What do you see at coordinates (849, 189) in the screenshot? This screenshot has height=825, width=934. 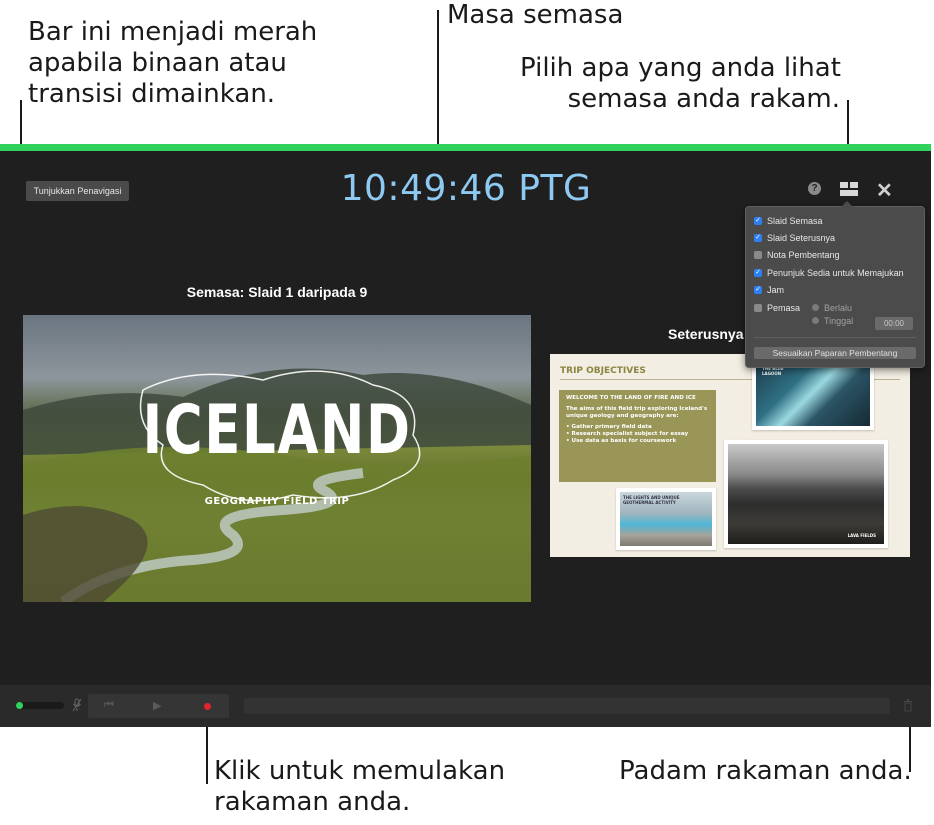 I see `layout-icon` at bounding box center [849, 189].